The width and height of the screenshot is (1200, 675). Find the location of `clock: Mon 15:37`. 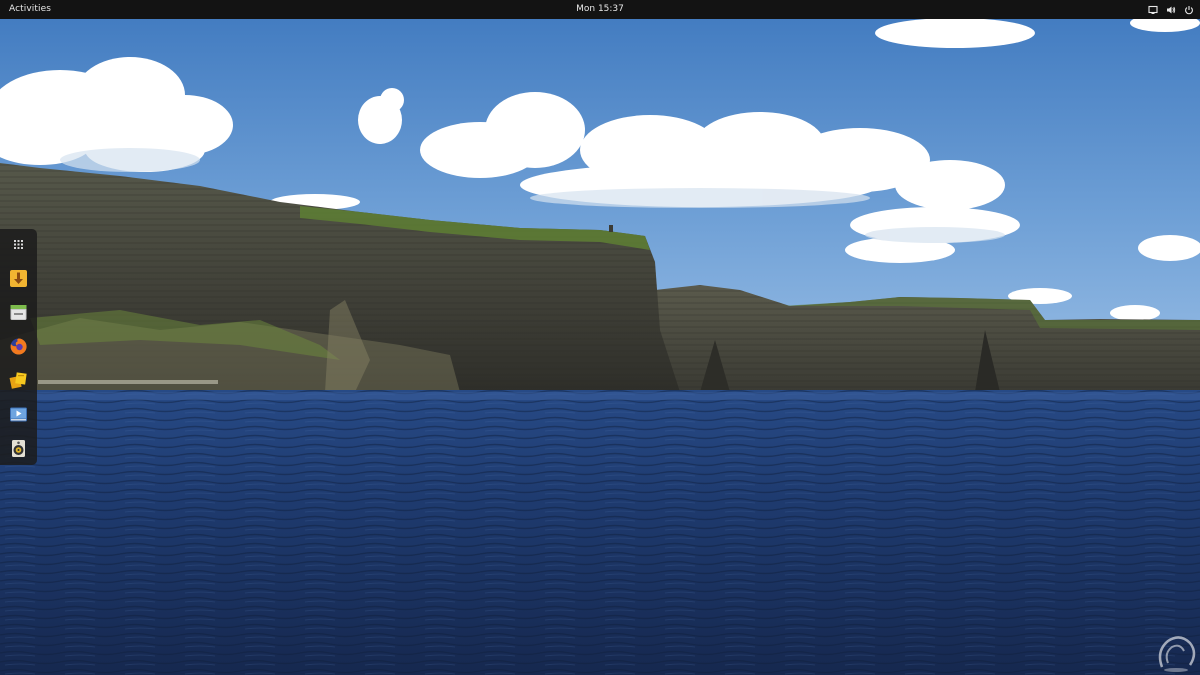

clock: Mon 15:37 is located at coordinates (600, 9).